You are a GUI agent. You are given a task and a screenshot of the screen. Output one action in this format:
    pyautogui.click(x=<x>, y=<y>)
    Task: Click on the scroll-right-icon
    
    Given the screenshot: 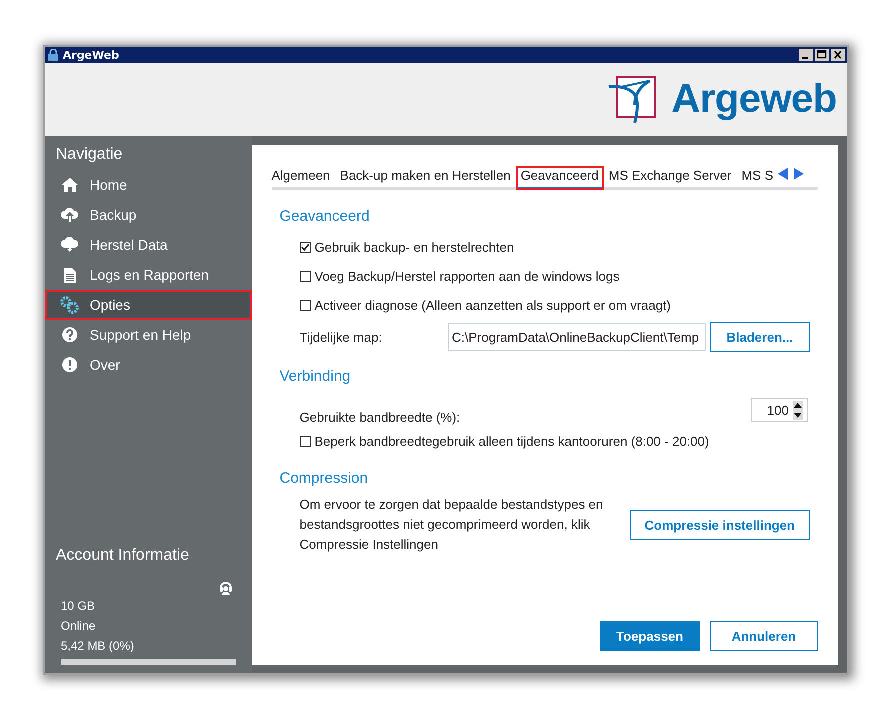 What is the action you would take?
    pyautogui.click(x=799, y=174)
    